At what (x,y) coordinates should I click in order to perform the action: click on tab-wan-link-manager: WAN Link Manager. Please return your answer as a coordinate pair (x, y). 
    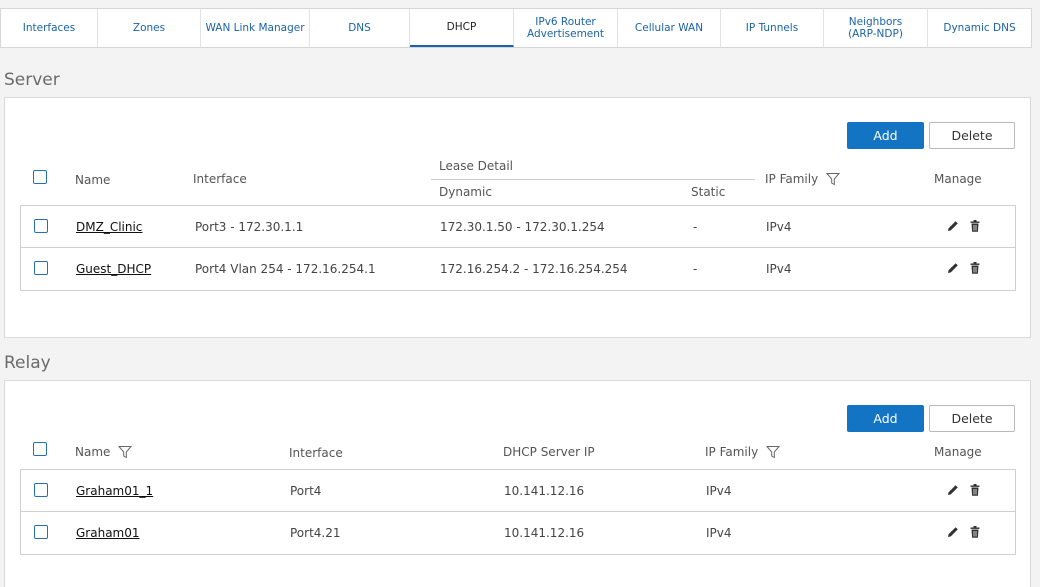
    Looking at the image, I should click on (255, 28).